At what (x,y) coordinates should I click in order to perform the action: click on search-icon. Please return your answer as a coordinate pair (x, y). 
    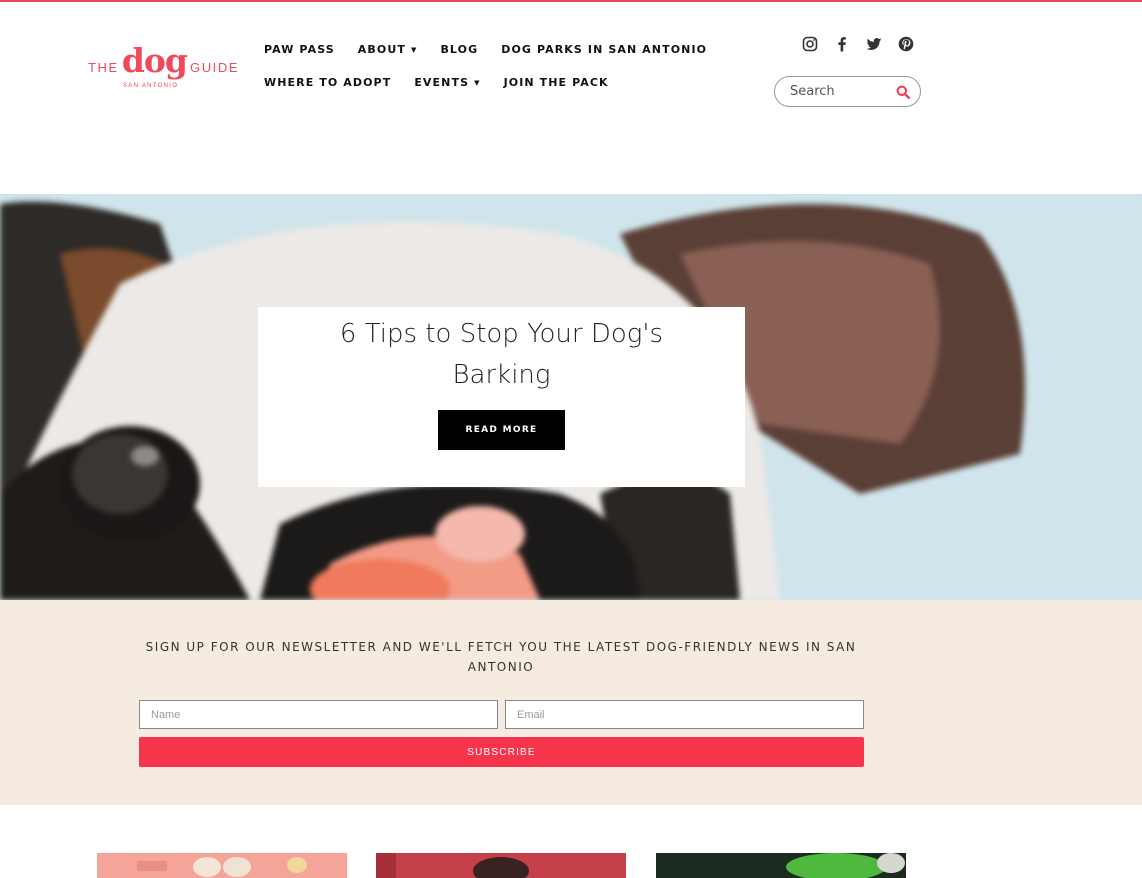
    Looking at the image, I should click on (903, 92).